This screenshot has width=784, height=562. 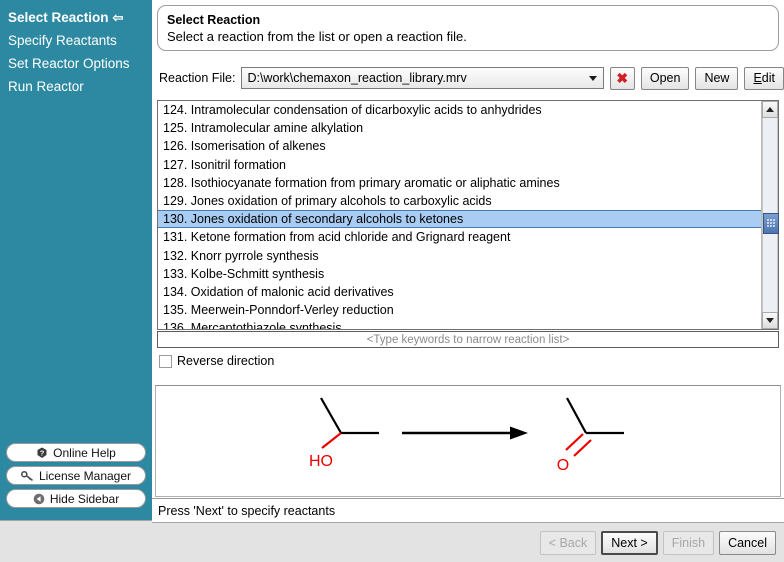 What do you see at coordinates (84, 498) in the screenshot?
I see `sidebar-button-label: Hide Sidebar` at bounding box center [84, 498].